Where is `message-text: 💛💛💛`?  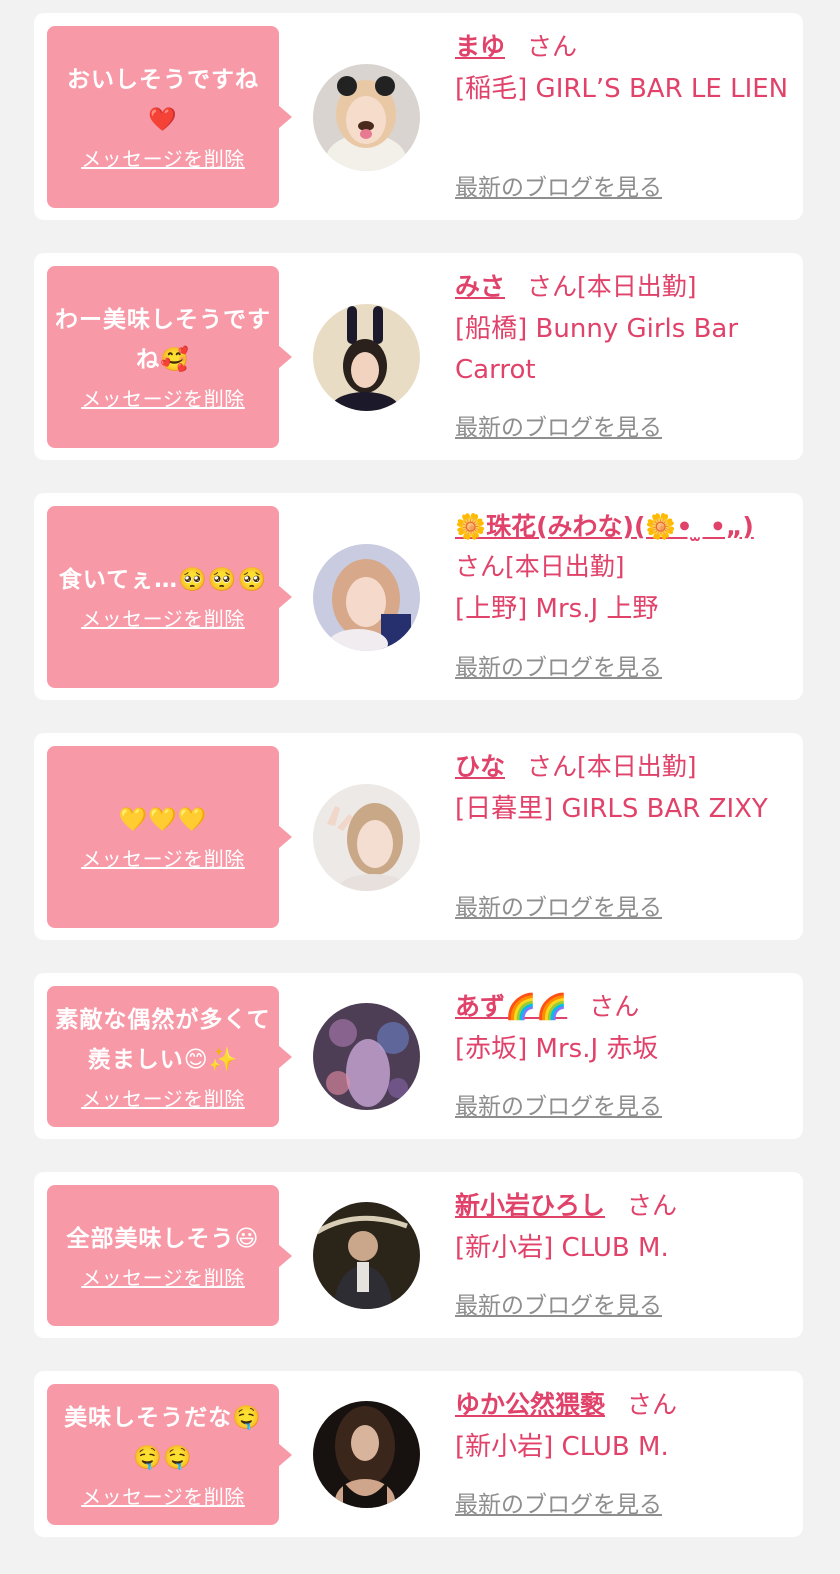 message-text: 💛💛💛 is located at coordinates (163, 820).